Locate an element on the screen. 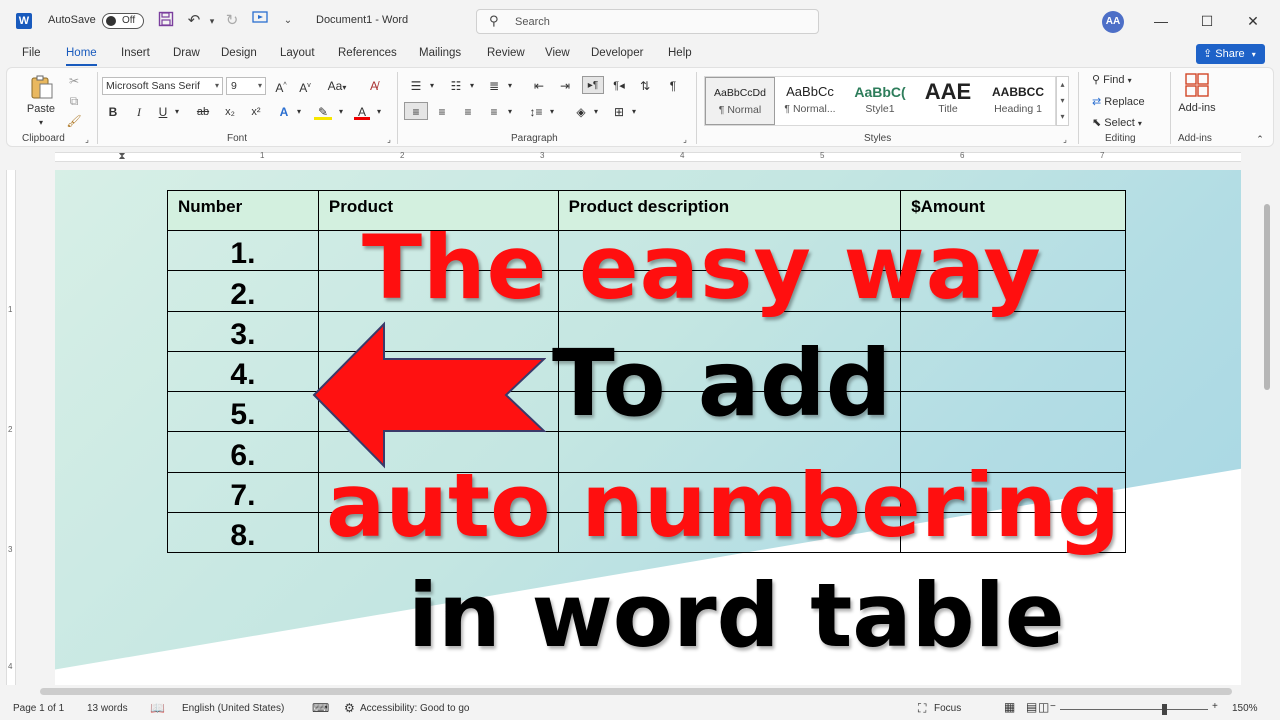 The image size is (1280, 720). number-cell: 5. is located at coordinates (243, 412).